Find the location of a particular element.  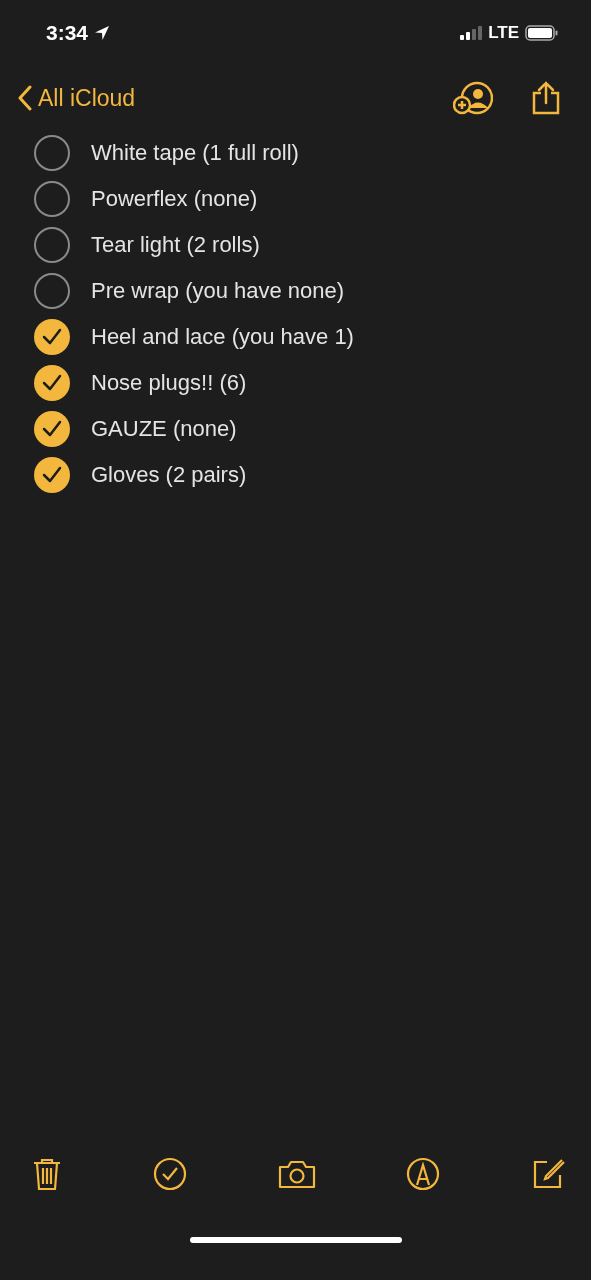

checklist-item-text: Powerflex (none) is located at coordinates (174, 199).